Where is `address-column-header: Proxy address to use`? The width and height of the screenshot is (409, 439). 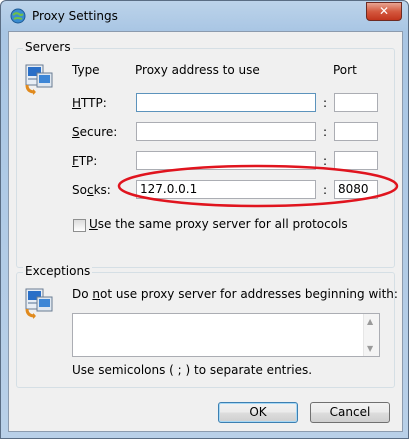 address-column-header: Proxy address to use is located at coordinates (197, 70).